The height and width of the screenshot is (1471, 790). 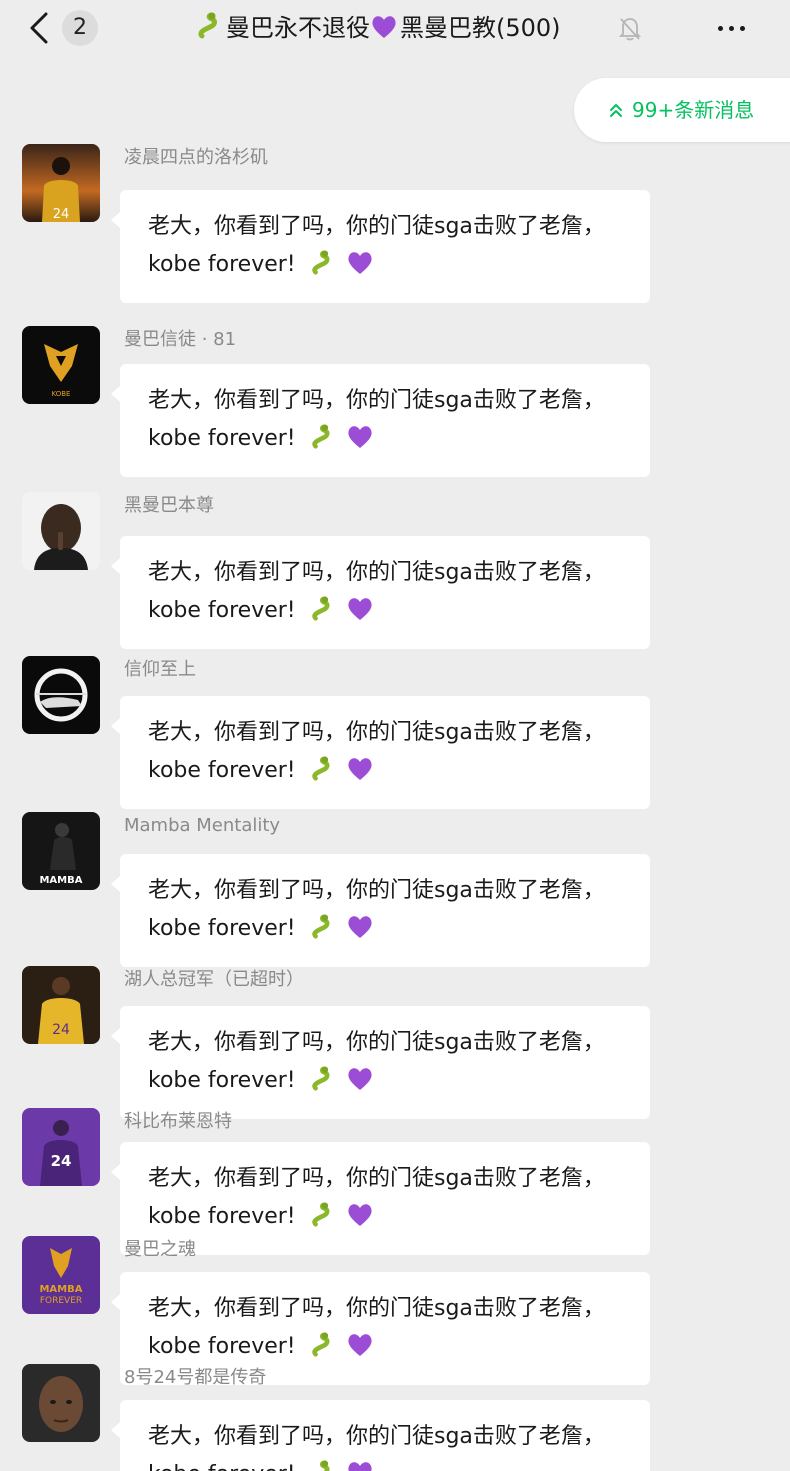 What do you see at coordinates (195, 1377) in the screenshot?
I see `sender-name: 8号24号都是传奇` at bounding box center [195, 1377].